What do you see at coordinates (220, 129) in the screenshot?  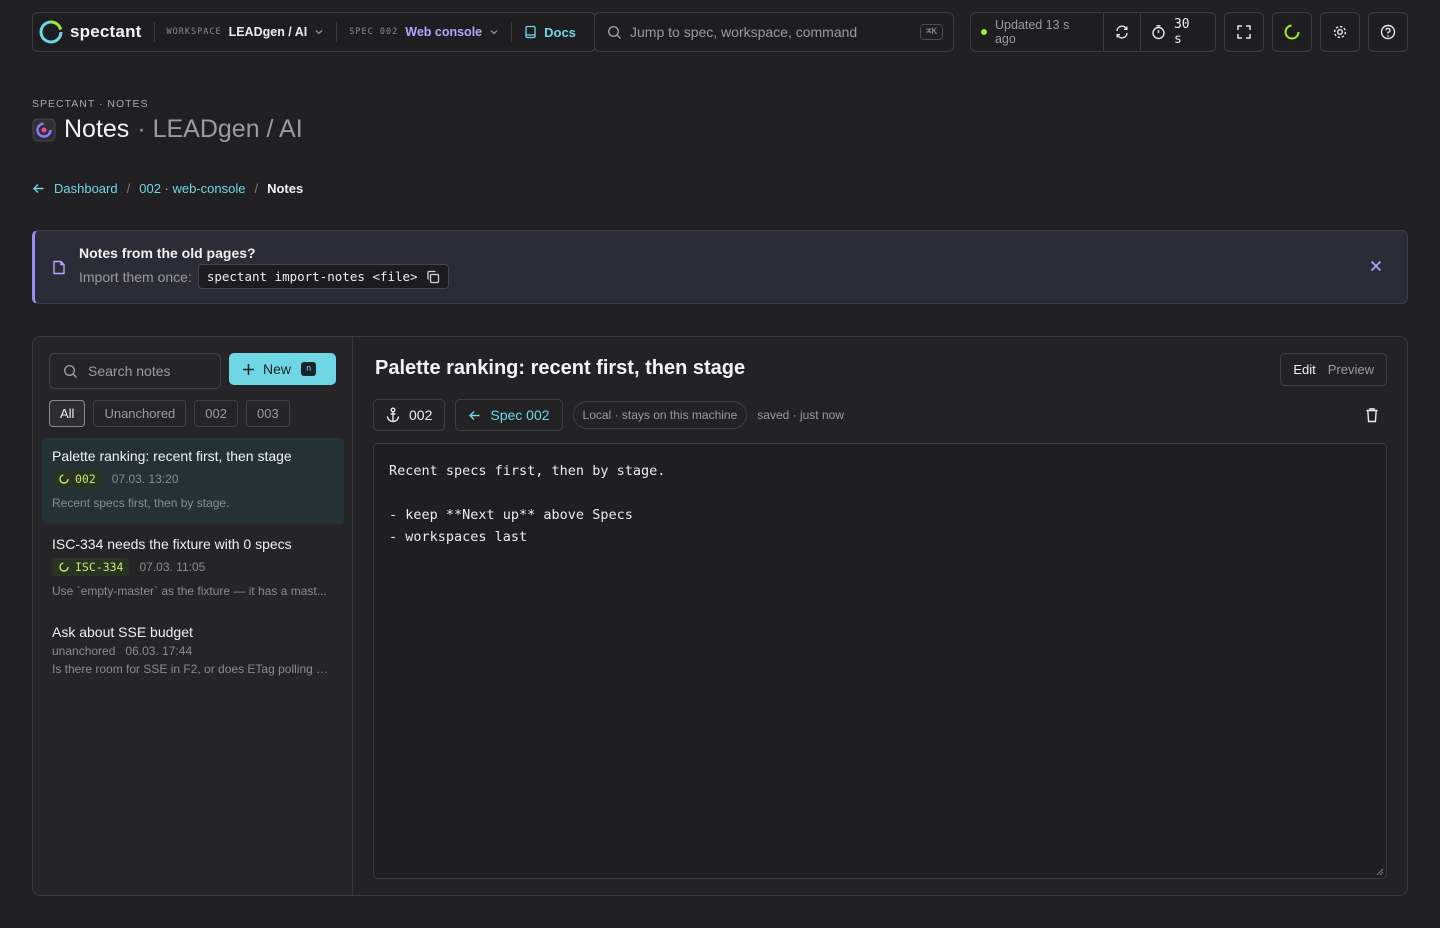 I see `page-title-workspace: · LEADgen / AI` at bounding box center [220, 129].